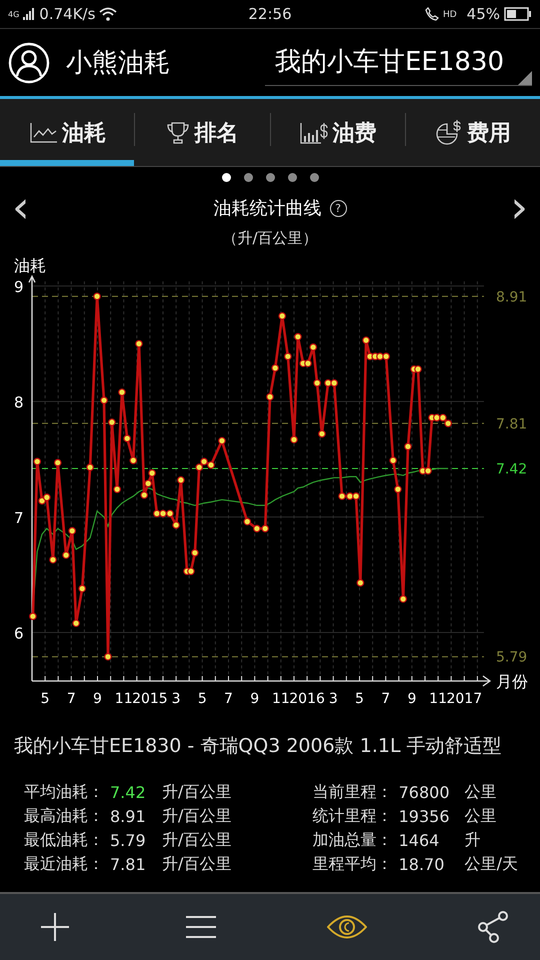 The height and width of the screenshot is (960, 540). What do you see at coordinates (491, 864) in the screenshot?
I see `stat-unit: 公里/天` at bounding box center [491, 864].